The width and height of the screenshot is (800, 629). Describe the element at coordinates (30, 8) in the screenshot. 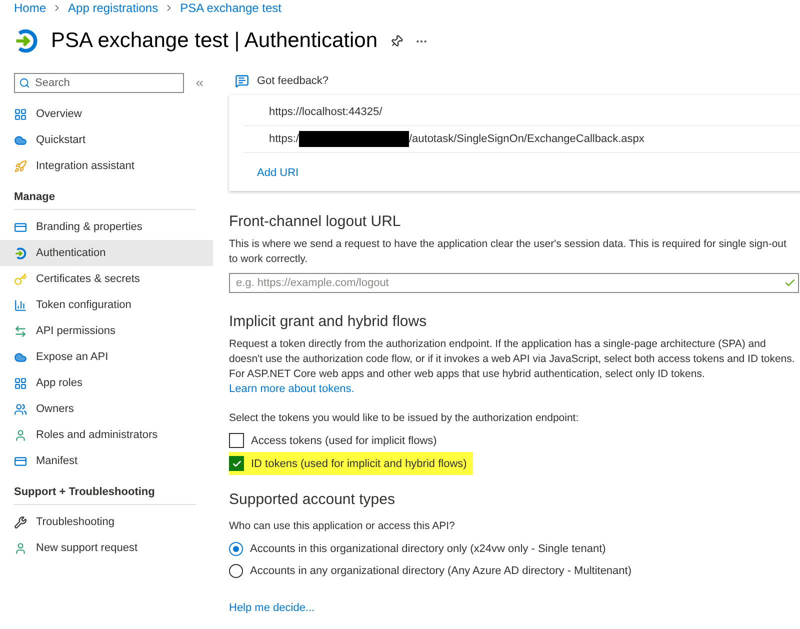

I see `breadcrumb-link: Home` at that location.